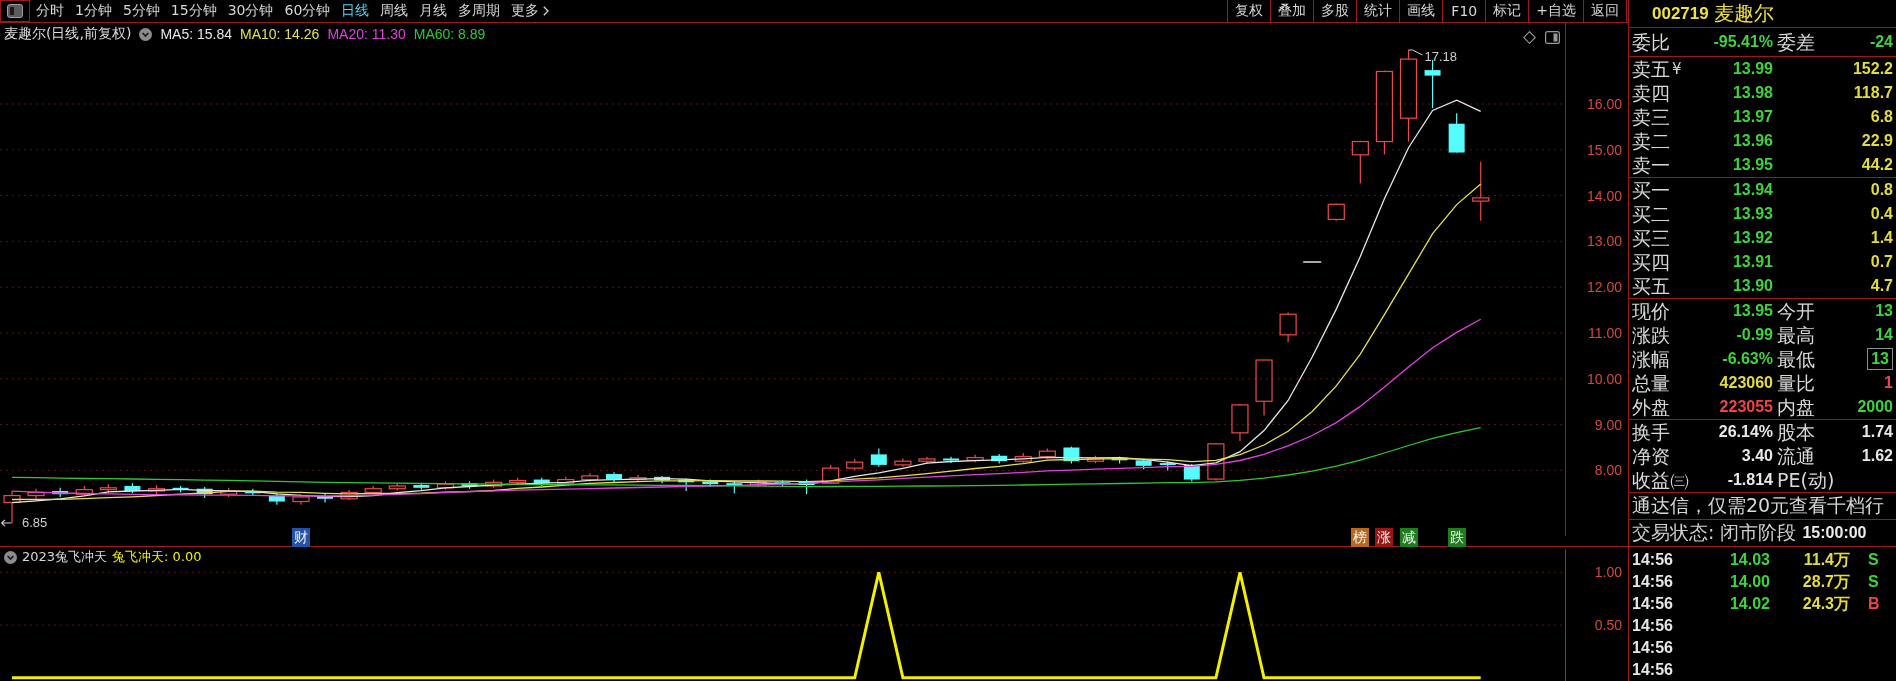  What do you see at coordinates (355, 11) in the screenshot?
I see `period-tab: 日线` at bounding box center [355, 11].